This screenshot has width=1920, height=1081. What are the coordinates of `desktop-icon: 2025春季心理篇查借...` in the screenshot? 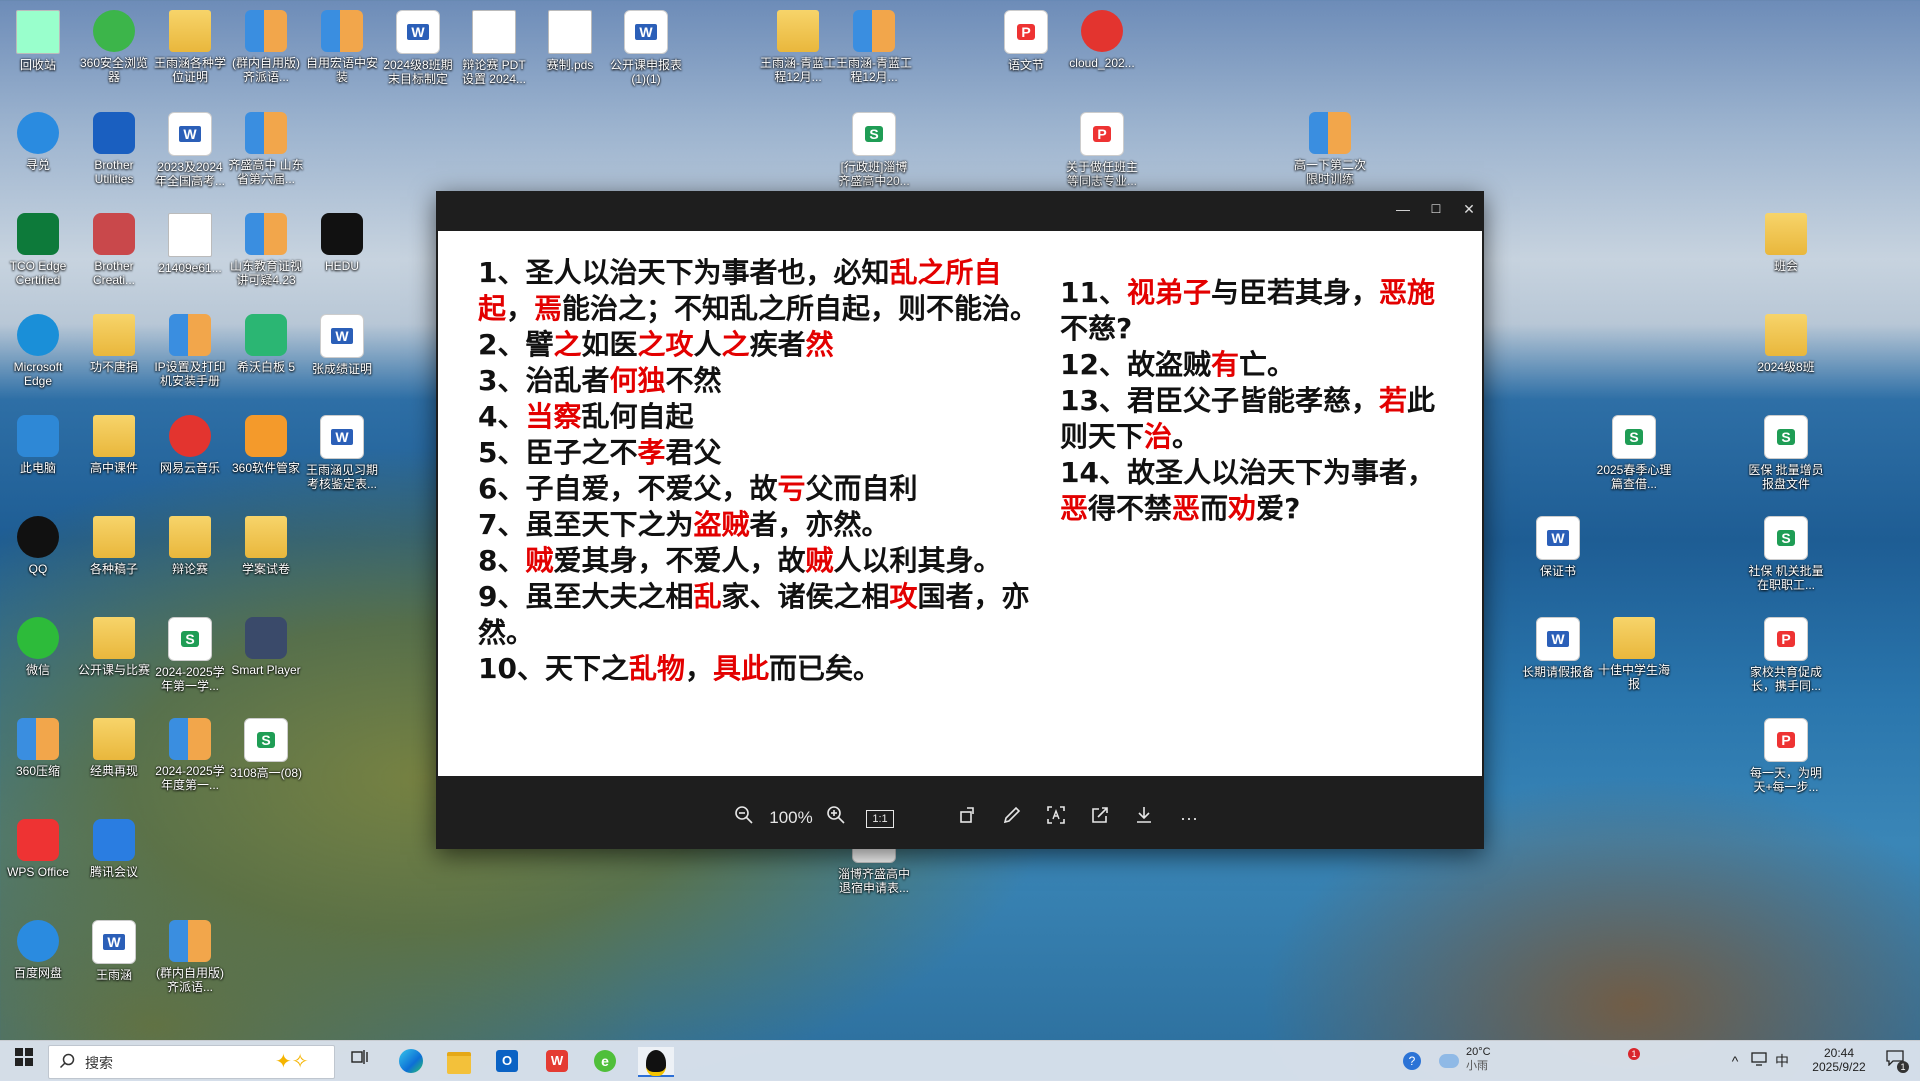 It's located at (1634, 451).